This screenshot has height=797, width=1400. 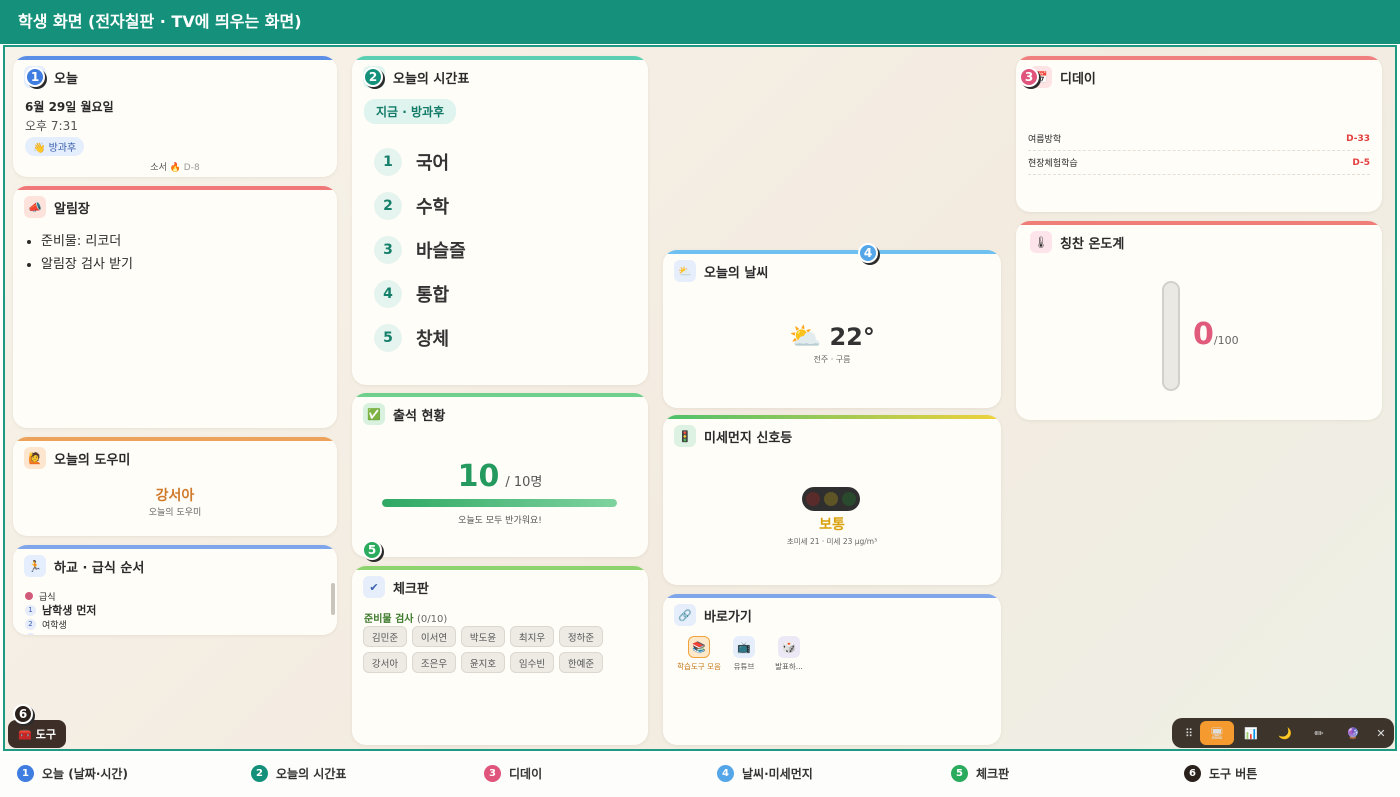 I want to click on helper-card: 🙋 오늘의 도우미 강서아 오늘의 도우미, so click(x=175, y=486).